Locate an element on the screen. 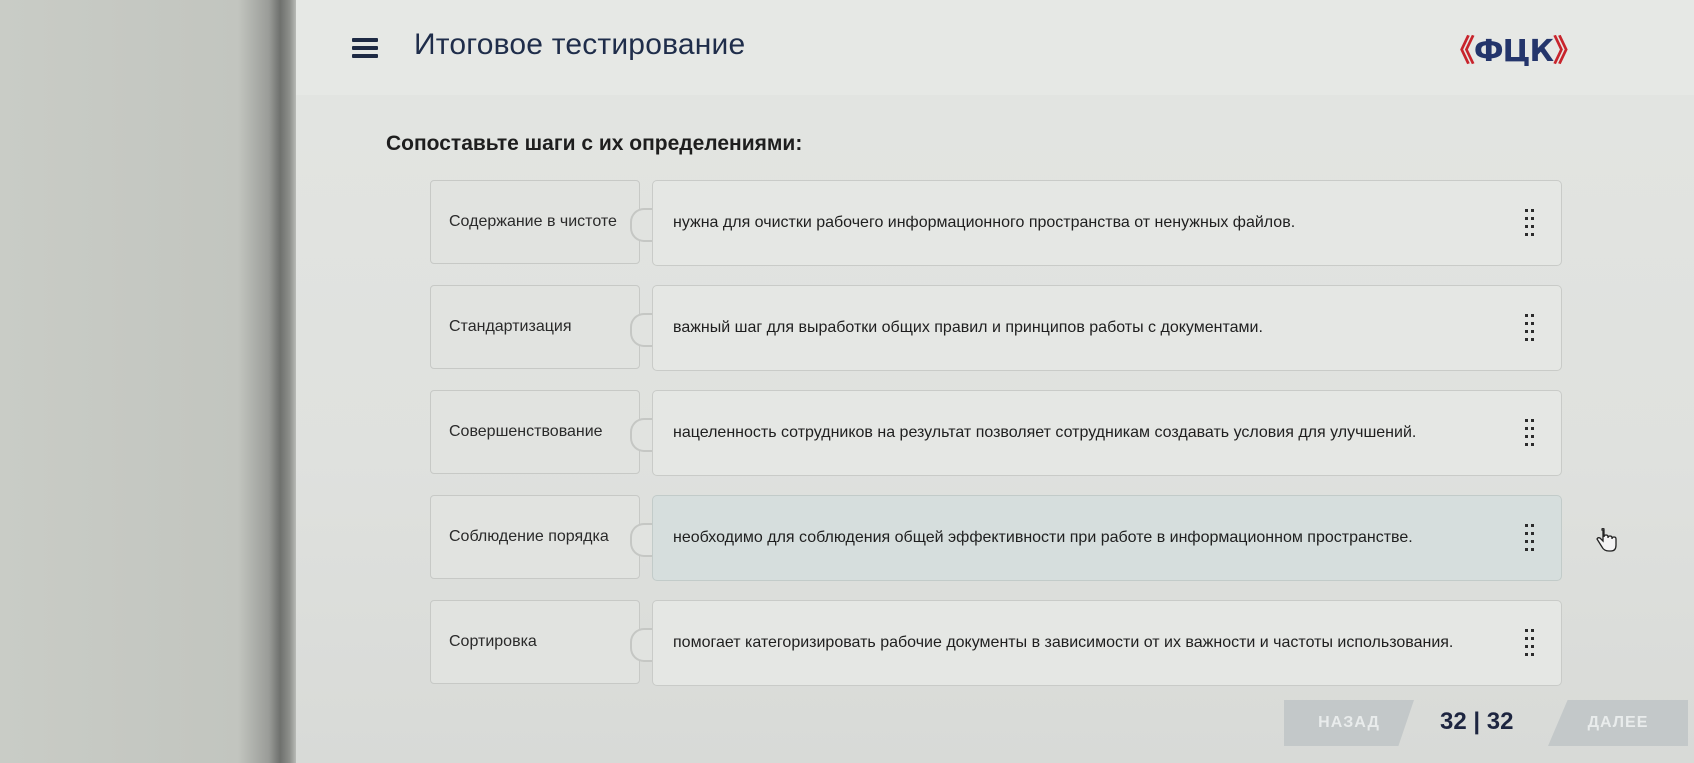 The width and height of the screenshot is (1694, 763). term-card: Стандартизация is located at coordinates (535, 327).